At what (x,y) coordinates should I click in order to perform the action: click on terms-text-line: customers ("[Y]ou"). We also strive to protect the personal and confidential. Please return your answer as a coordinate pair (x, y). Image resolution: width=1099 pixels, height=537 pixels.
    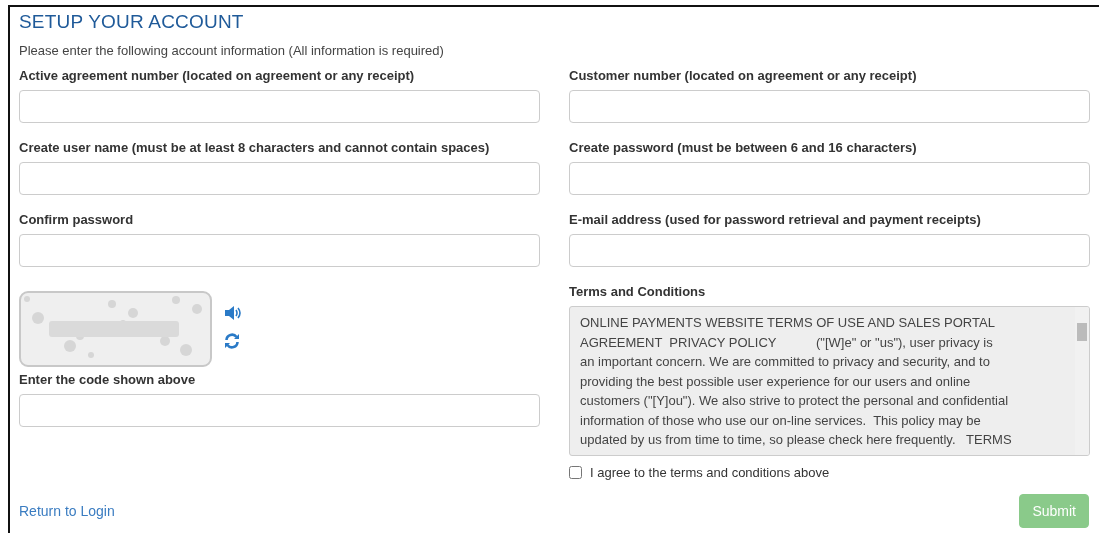
    Looking at the image, I should click on (795, 401).